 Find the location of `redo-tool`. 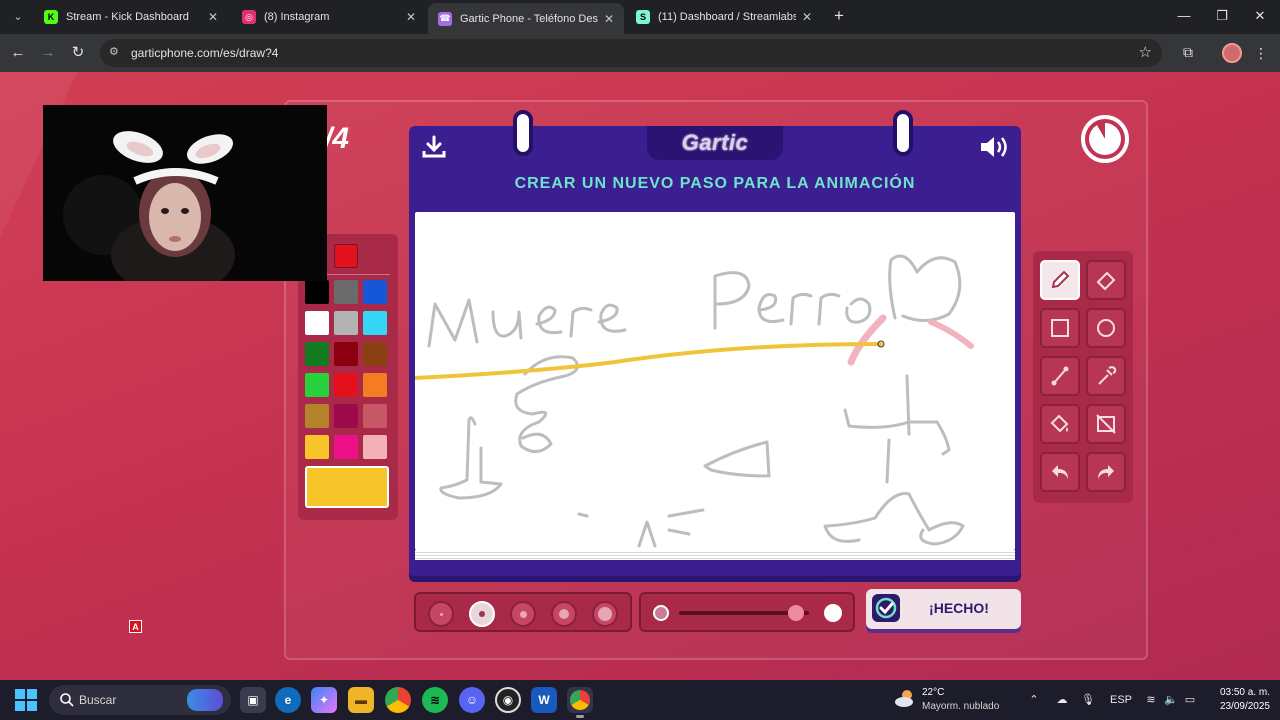

redo-tool is located at coordinates (1106, 472).